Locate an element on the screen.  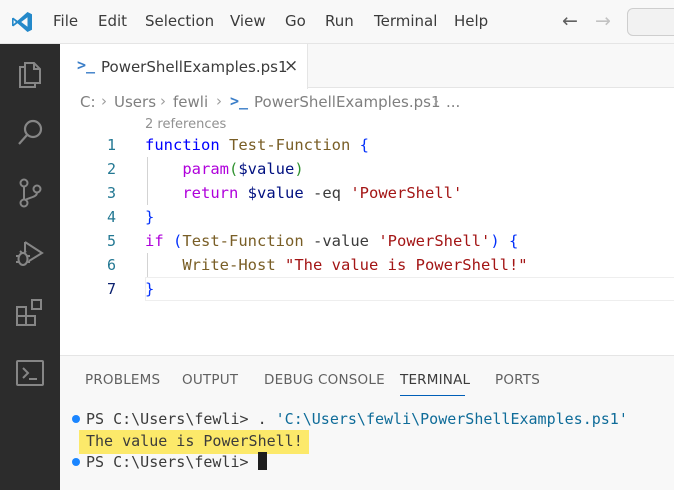
arrow-right-icon: → is located at coordinates (603, 21).